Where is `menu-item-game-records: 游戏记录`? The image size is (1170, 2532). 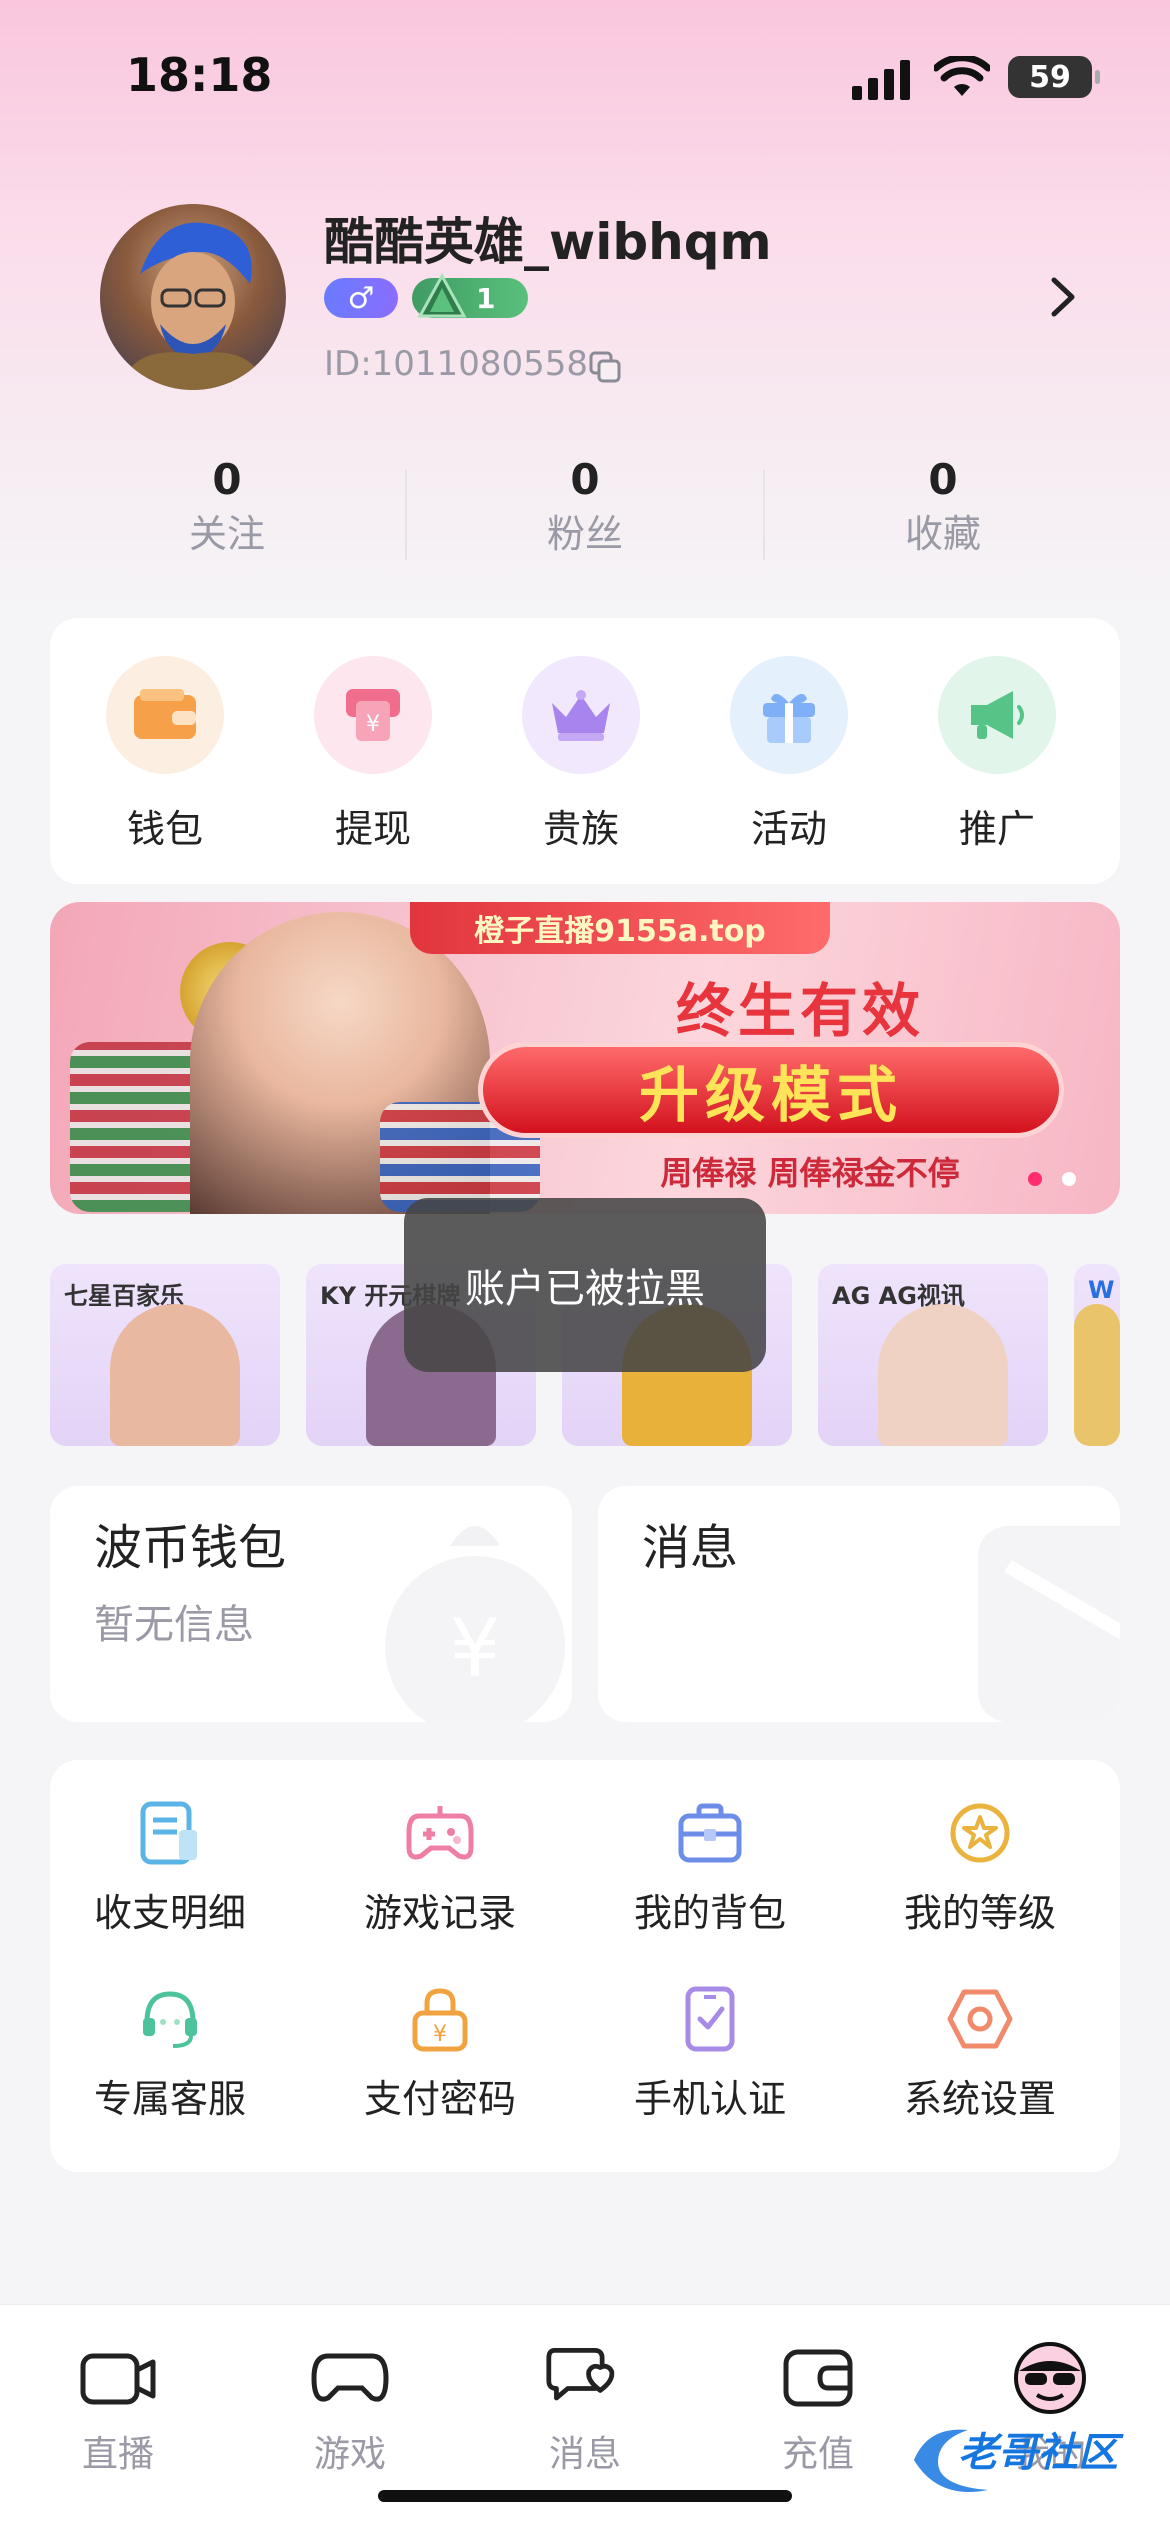
menu-item-game-records: 游戏记录 is located at coordinates (440, 1867).